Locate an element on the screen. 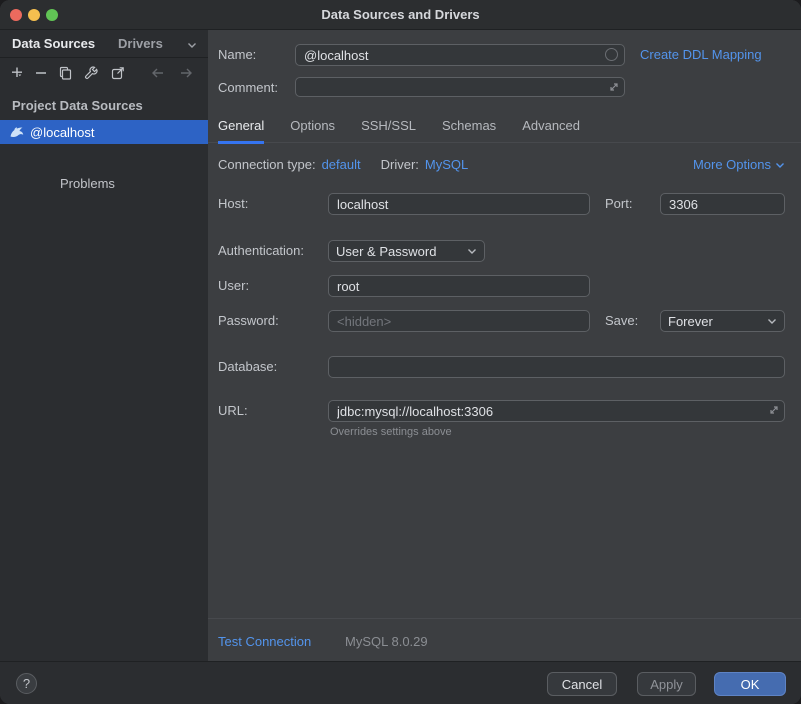 This screenshot has height=704, width=801. more-options-label: More Options is located at coordinates (731, 164).